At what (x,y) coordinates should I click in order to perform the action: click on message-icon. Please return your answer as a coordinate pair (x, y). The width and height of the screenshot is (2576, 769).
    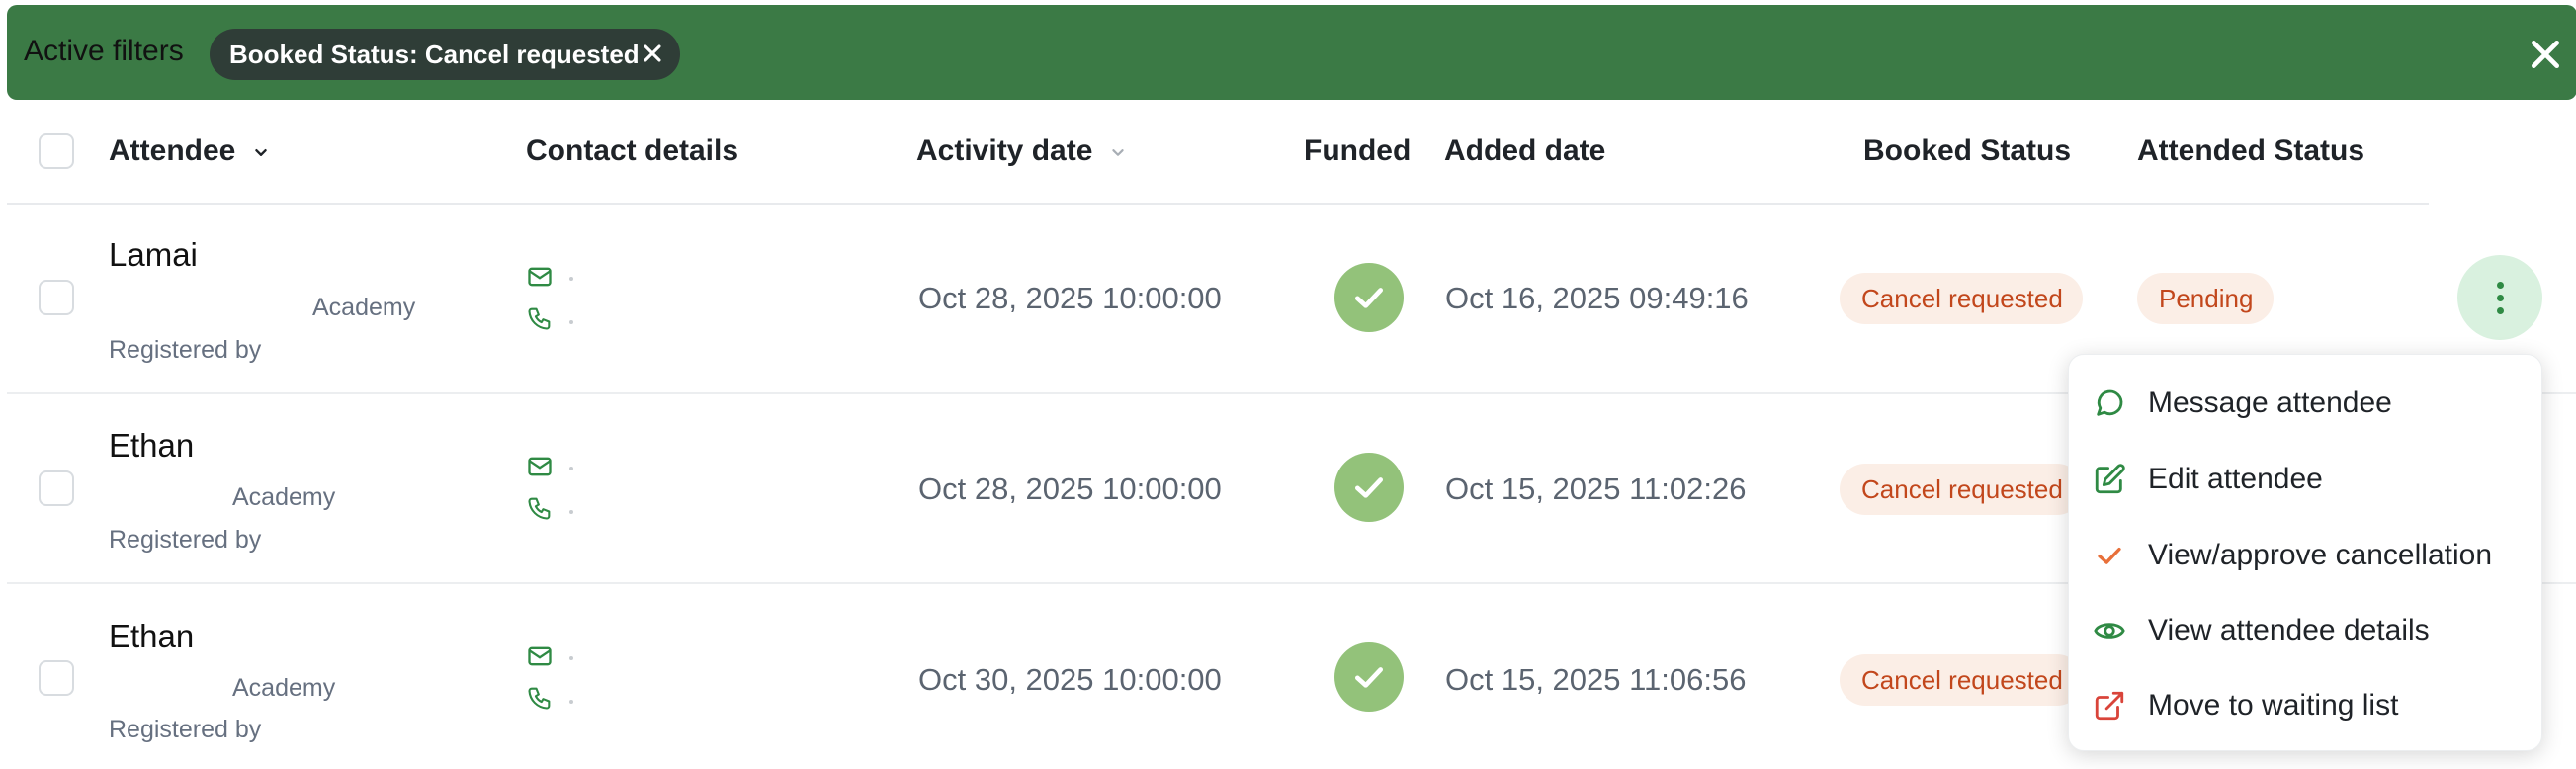
    Looking at the image, I should click on (2110, 402).